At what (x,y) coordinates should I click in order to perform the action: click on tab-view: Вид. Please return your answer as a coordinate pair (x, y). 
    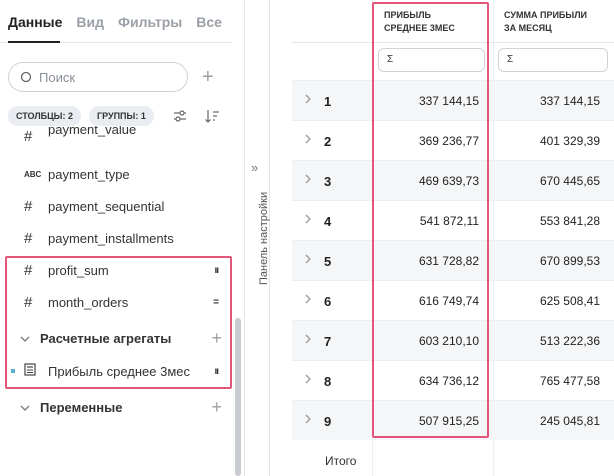
    Looking at the image, I should click on (90, 22).